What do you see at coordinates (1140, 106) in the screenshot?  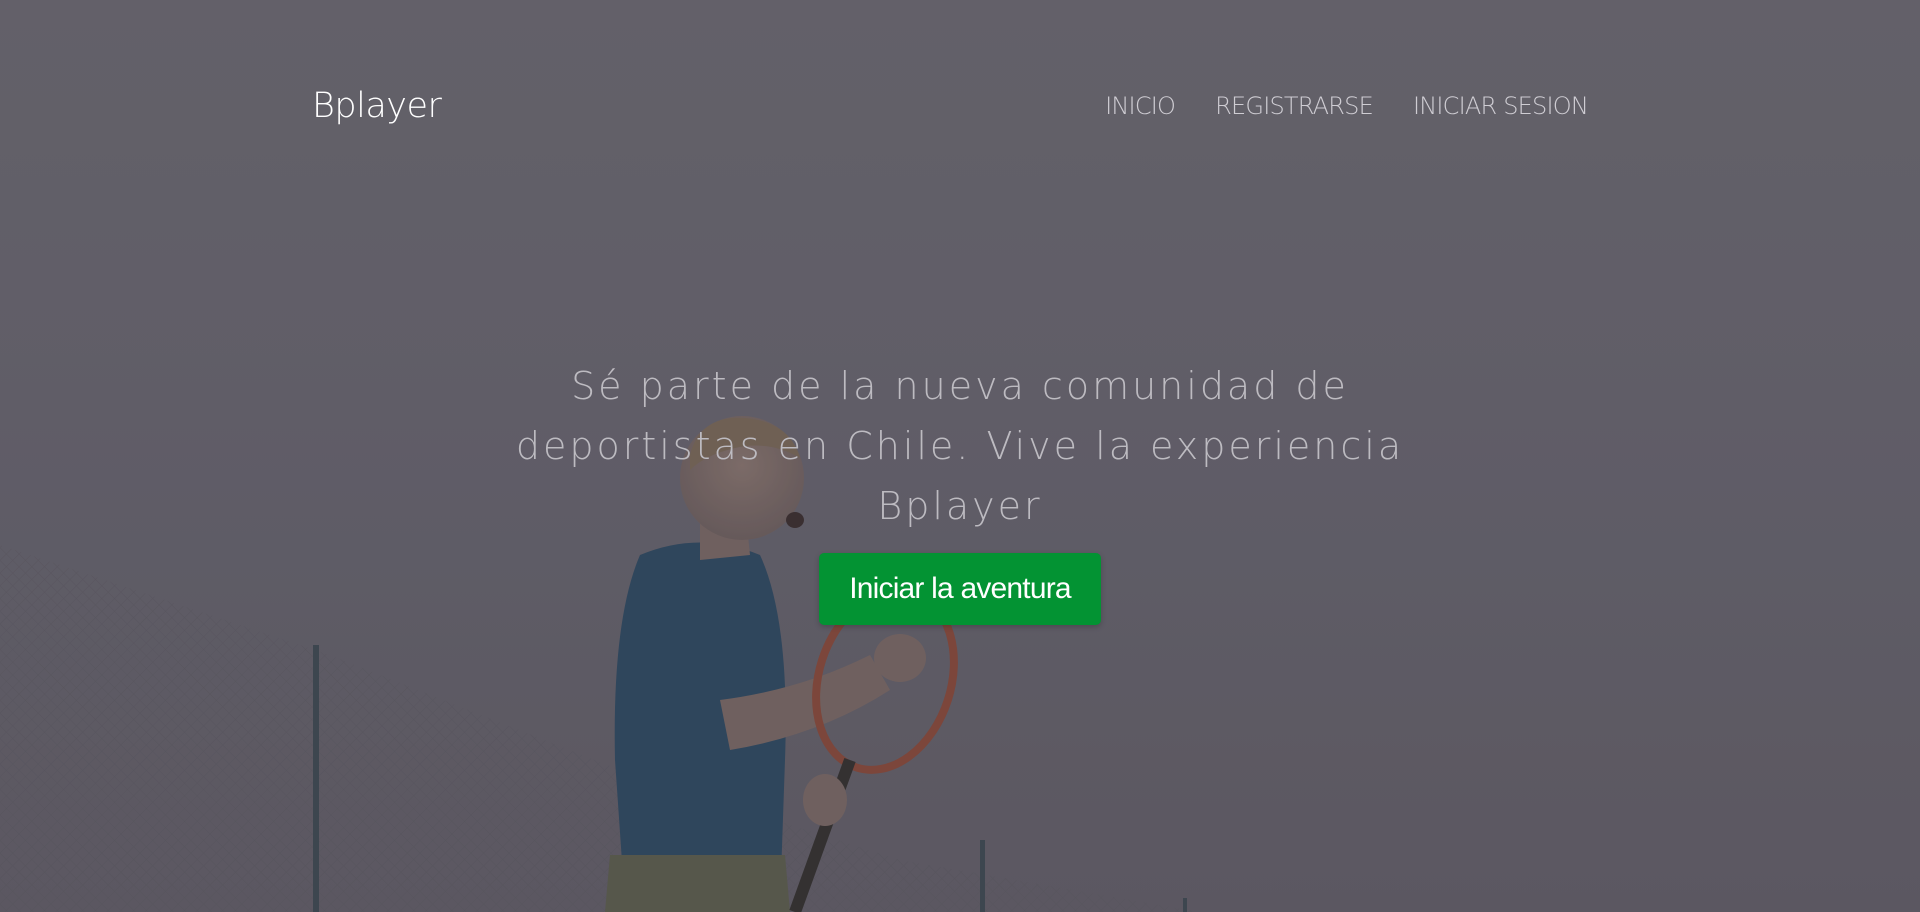 I see `nav-link-inicio: INICIO` at bounding box center [1140, 106].